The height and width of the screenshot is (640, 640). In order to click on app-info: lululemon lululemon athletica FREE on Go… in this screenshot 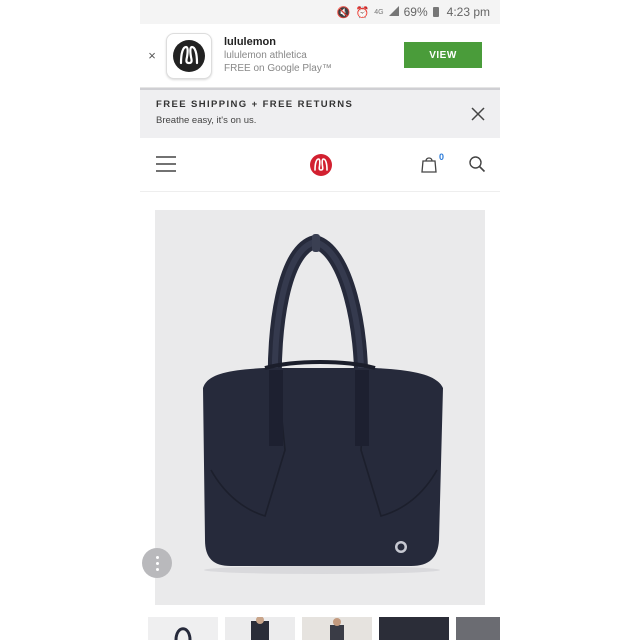, I will do `click(278, 55)`.